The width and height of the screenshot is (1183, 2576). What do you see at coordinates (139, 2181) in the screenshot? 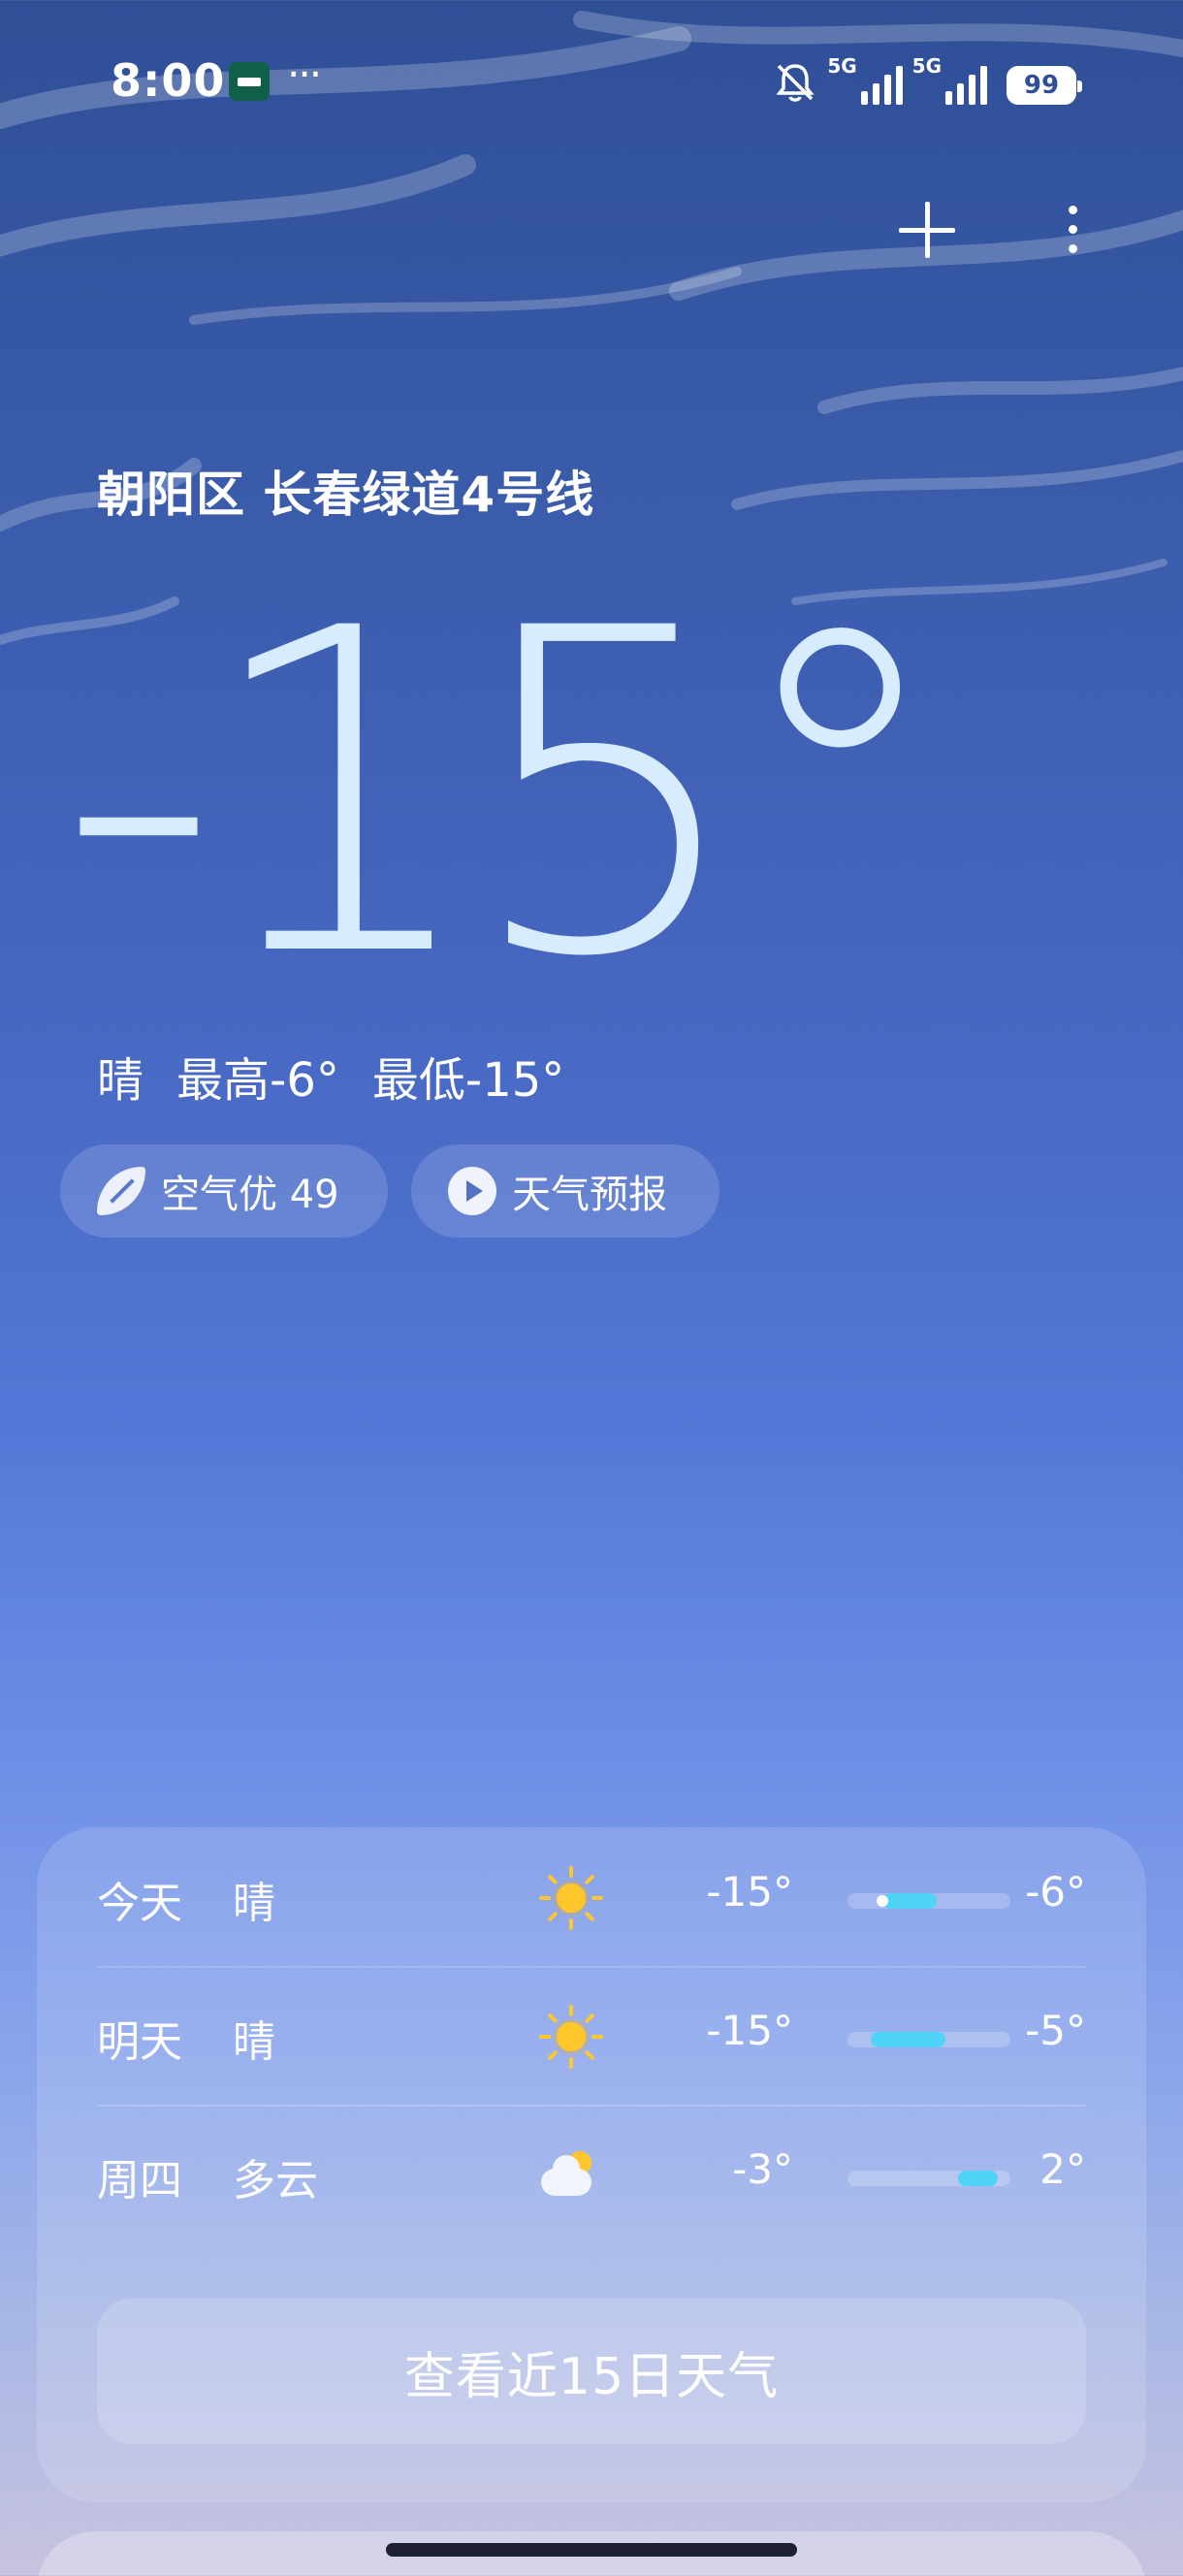
I see `forecast-day: 周四` at bounding box center [139, 2181].